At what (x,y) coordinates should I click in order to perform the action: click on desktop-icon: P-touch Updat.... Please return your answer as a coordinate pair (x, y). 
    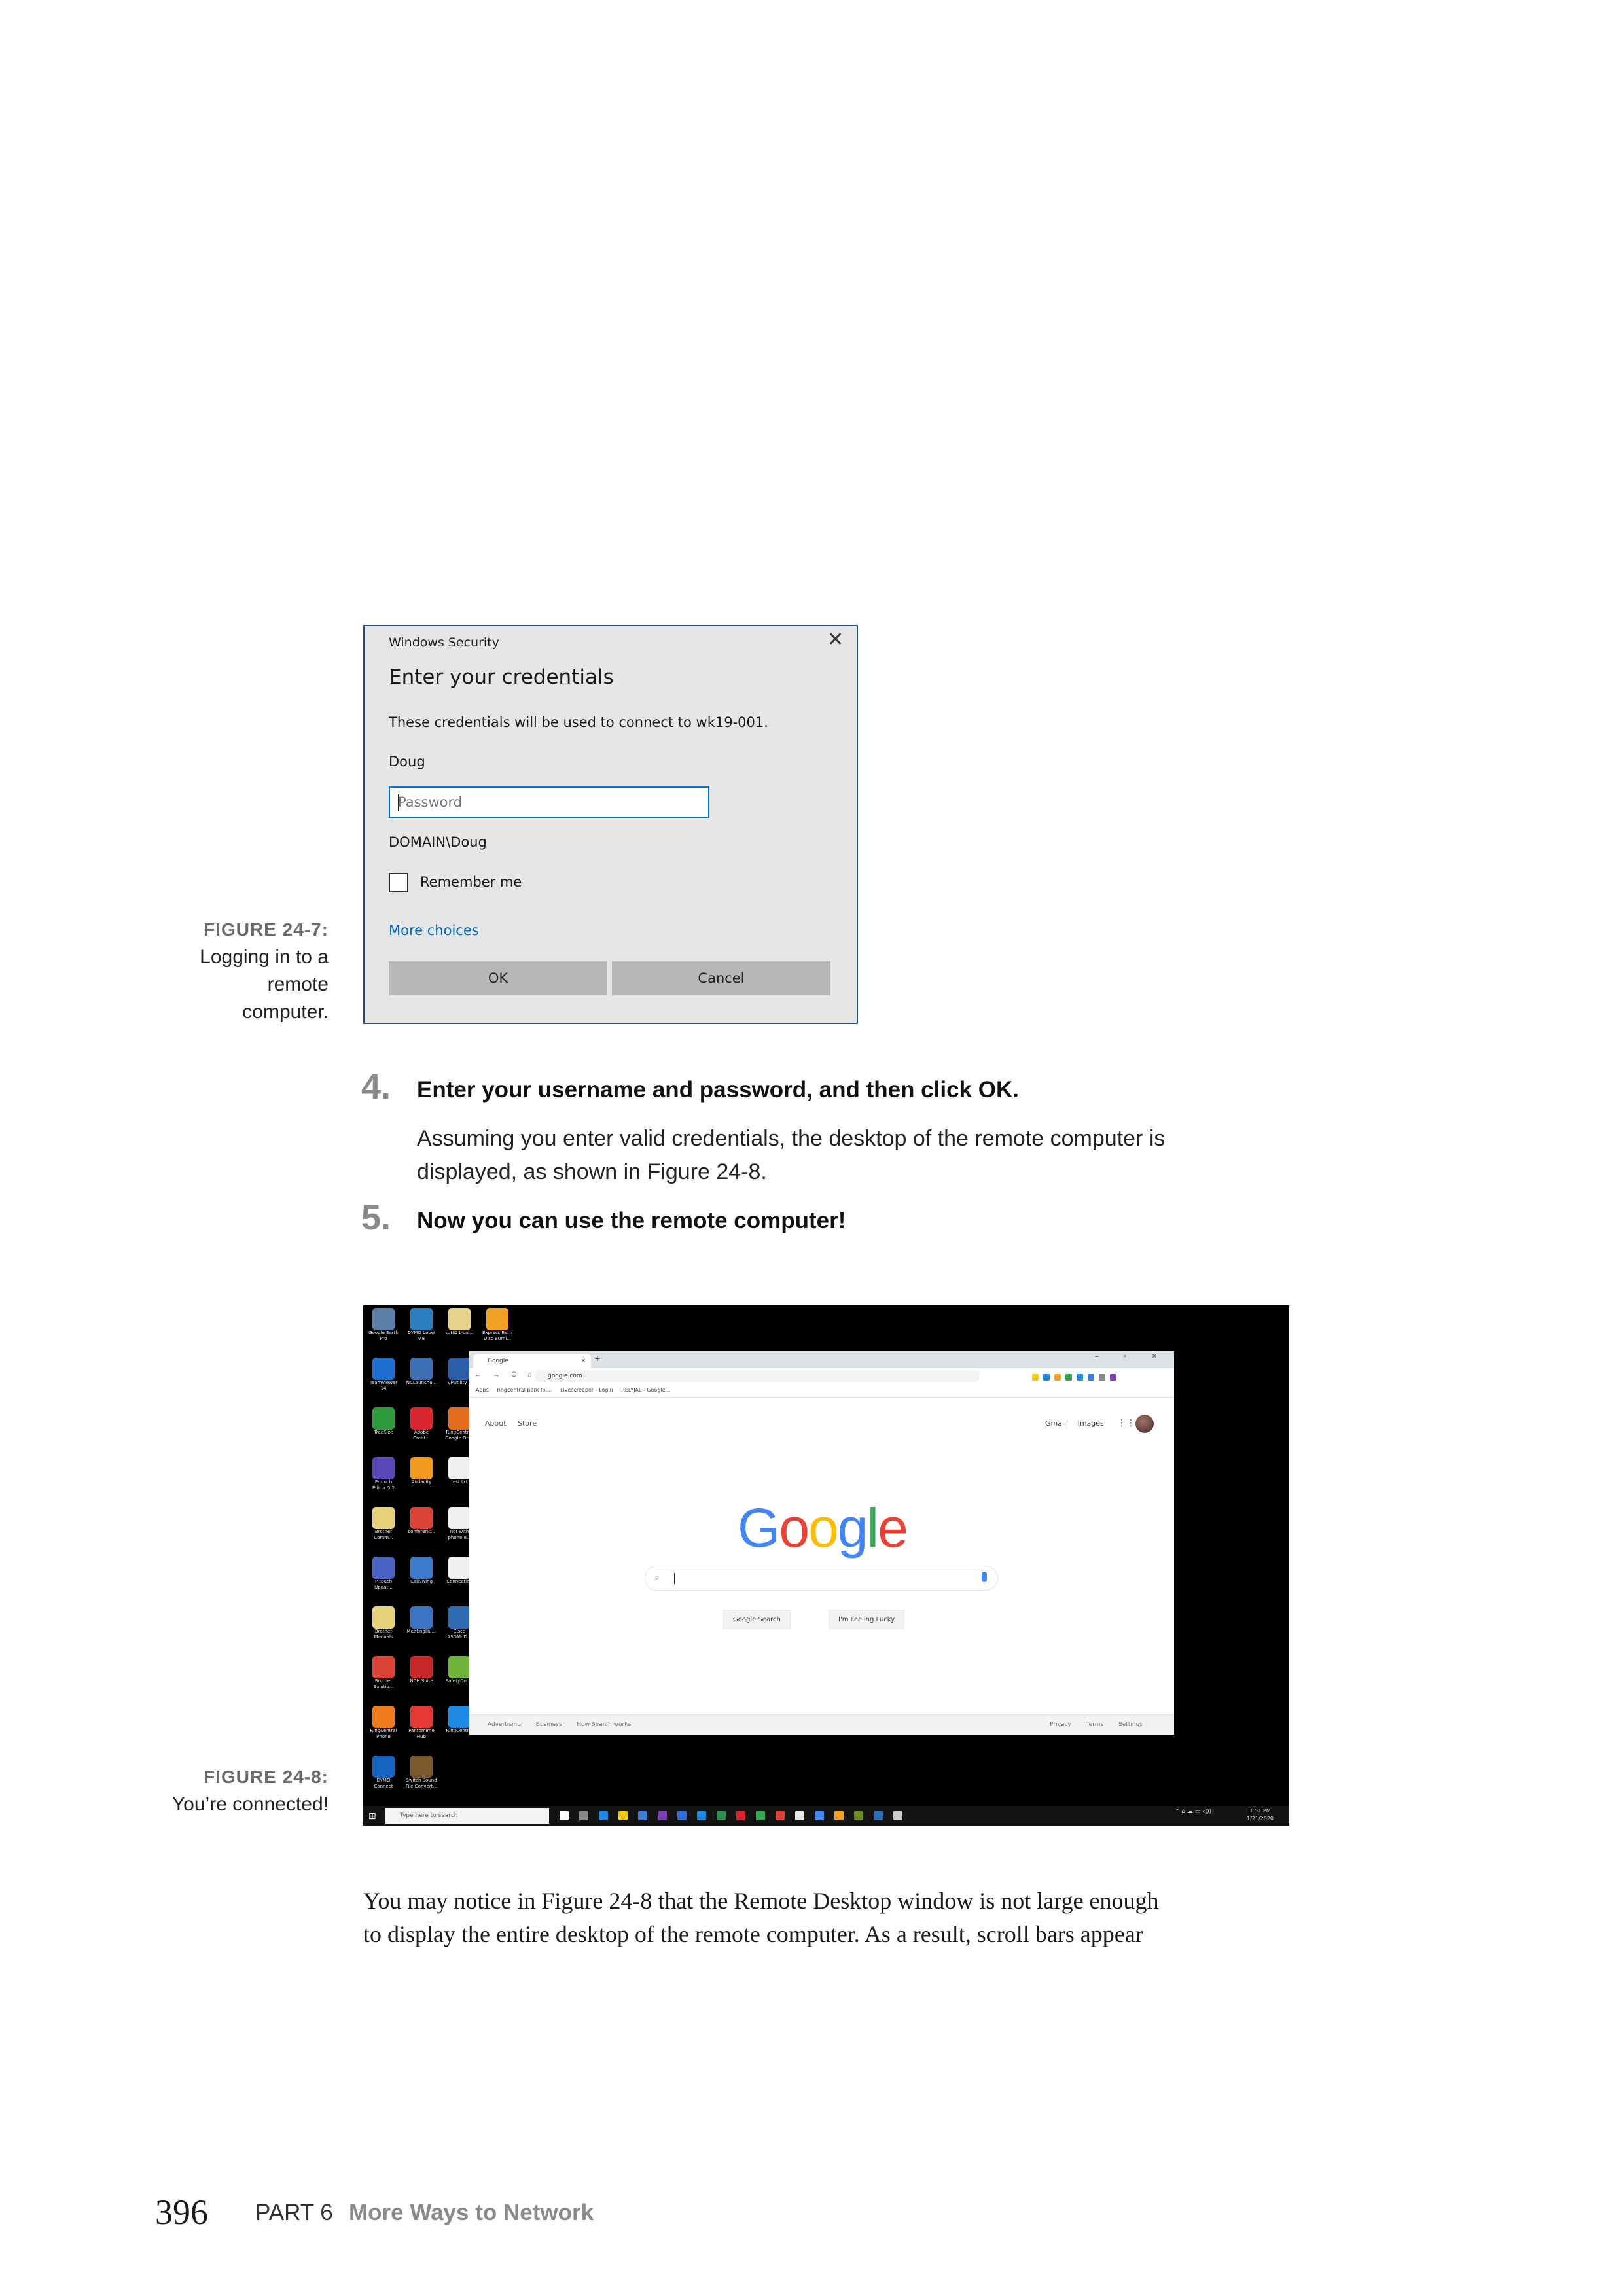
    Looking at the image, I should click on (384, 1574).